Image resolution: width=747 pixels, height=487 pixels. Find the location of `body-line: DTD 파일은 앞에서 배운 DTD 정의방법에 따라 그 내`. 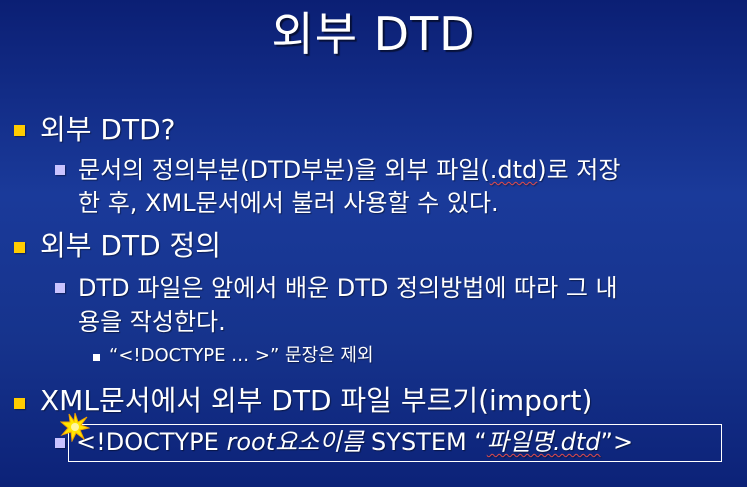

body-line: DTD 파일은 앞에서 배운 DTD 정의방법에 따라 그 내 is located at coordinates (348, 288).